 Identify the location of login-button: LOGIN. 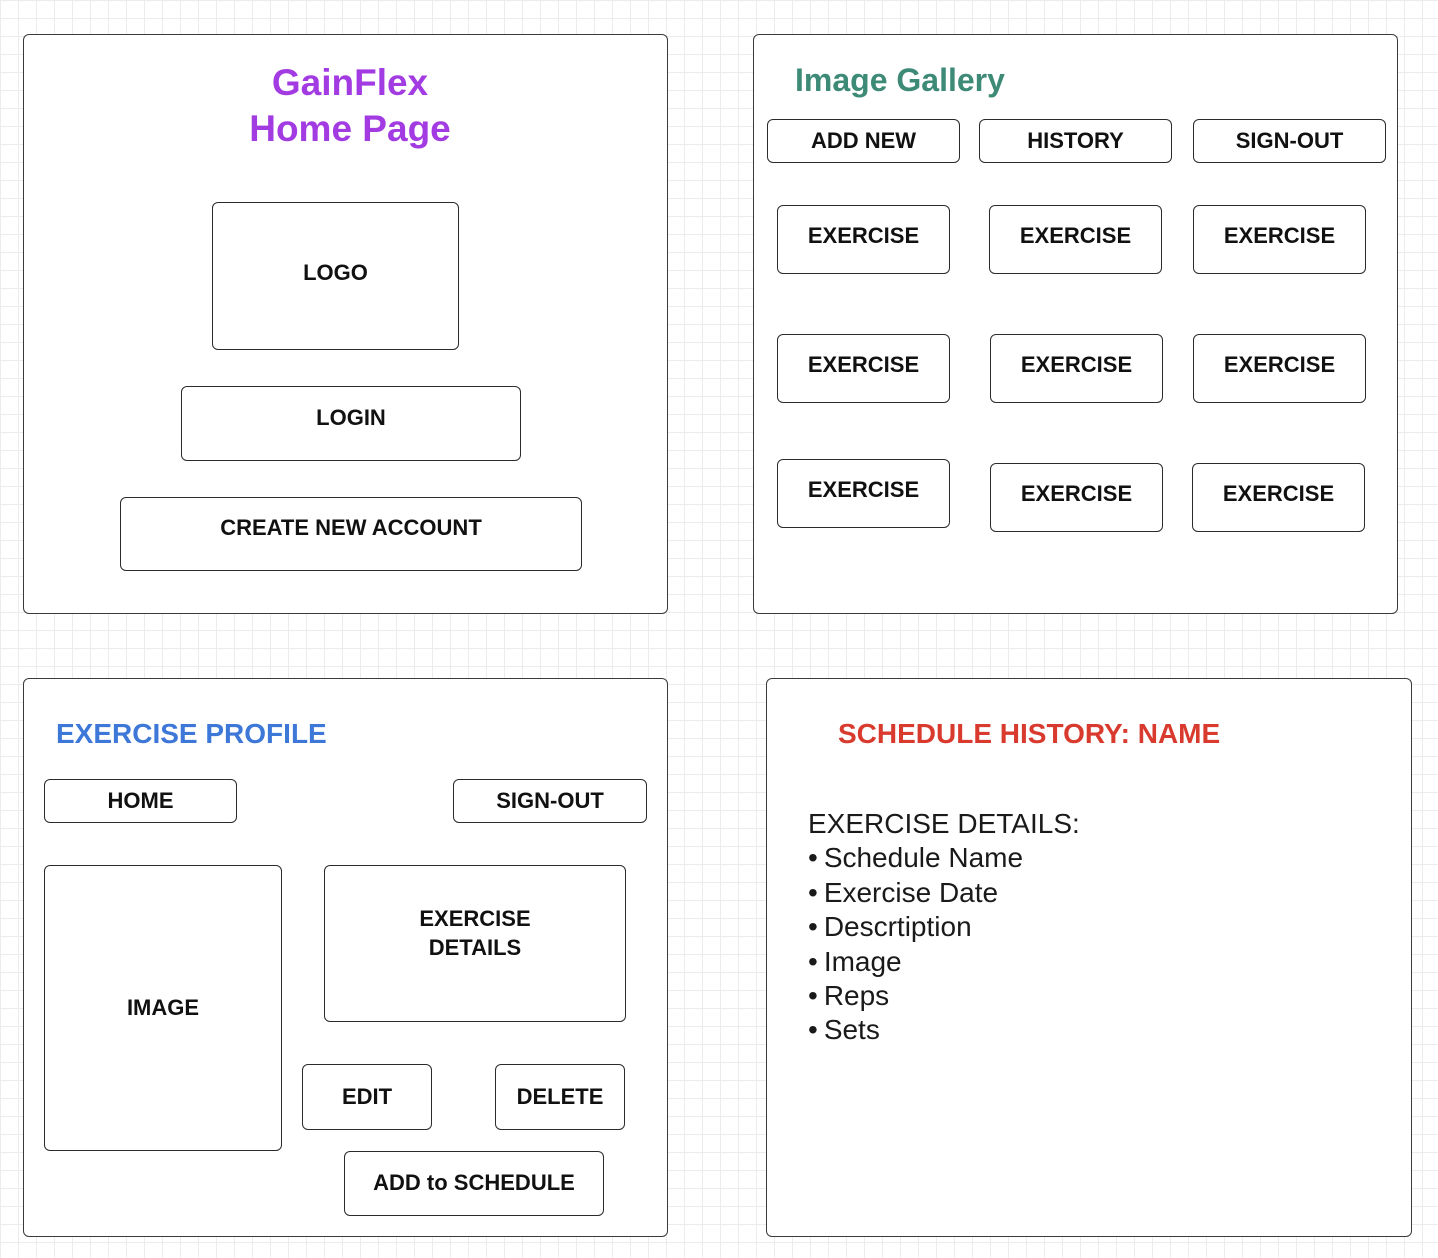
(351, 423).